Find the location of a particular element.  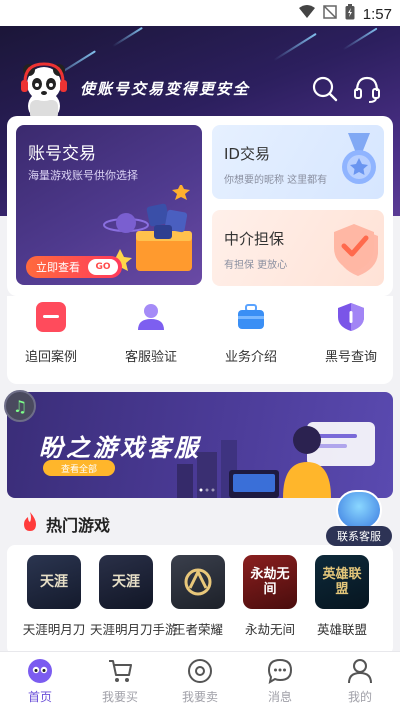

nav-profile: 我的 is located at coordinates (360, 681).